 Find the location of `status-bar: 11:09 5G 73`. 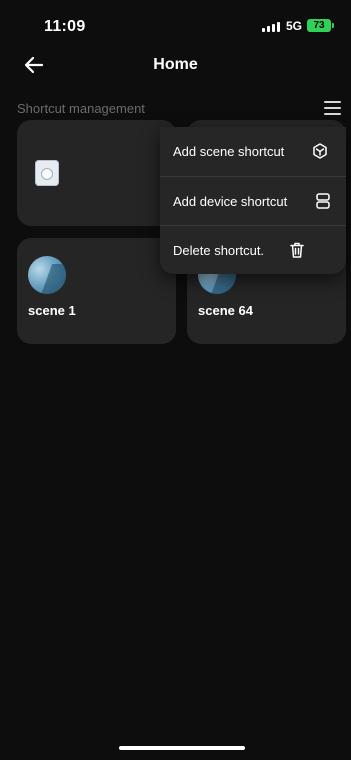

status-bar: 11:09 5G 73 is located at coordinates (175, 24).